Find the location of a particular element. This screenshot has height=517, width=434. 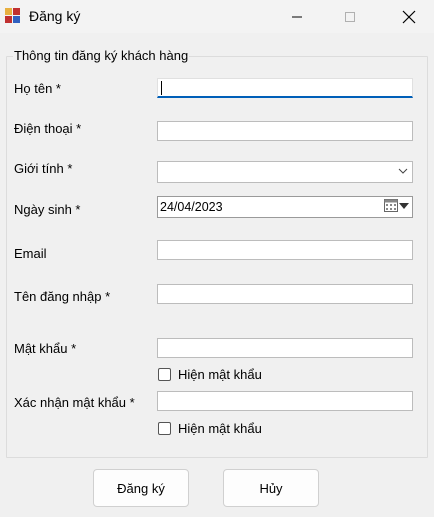

maximize-icon is located at coordinates (350, 16).